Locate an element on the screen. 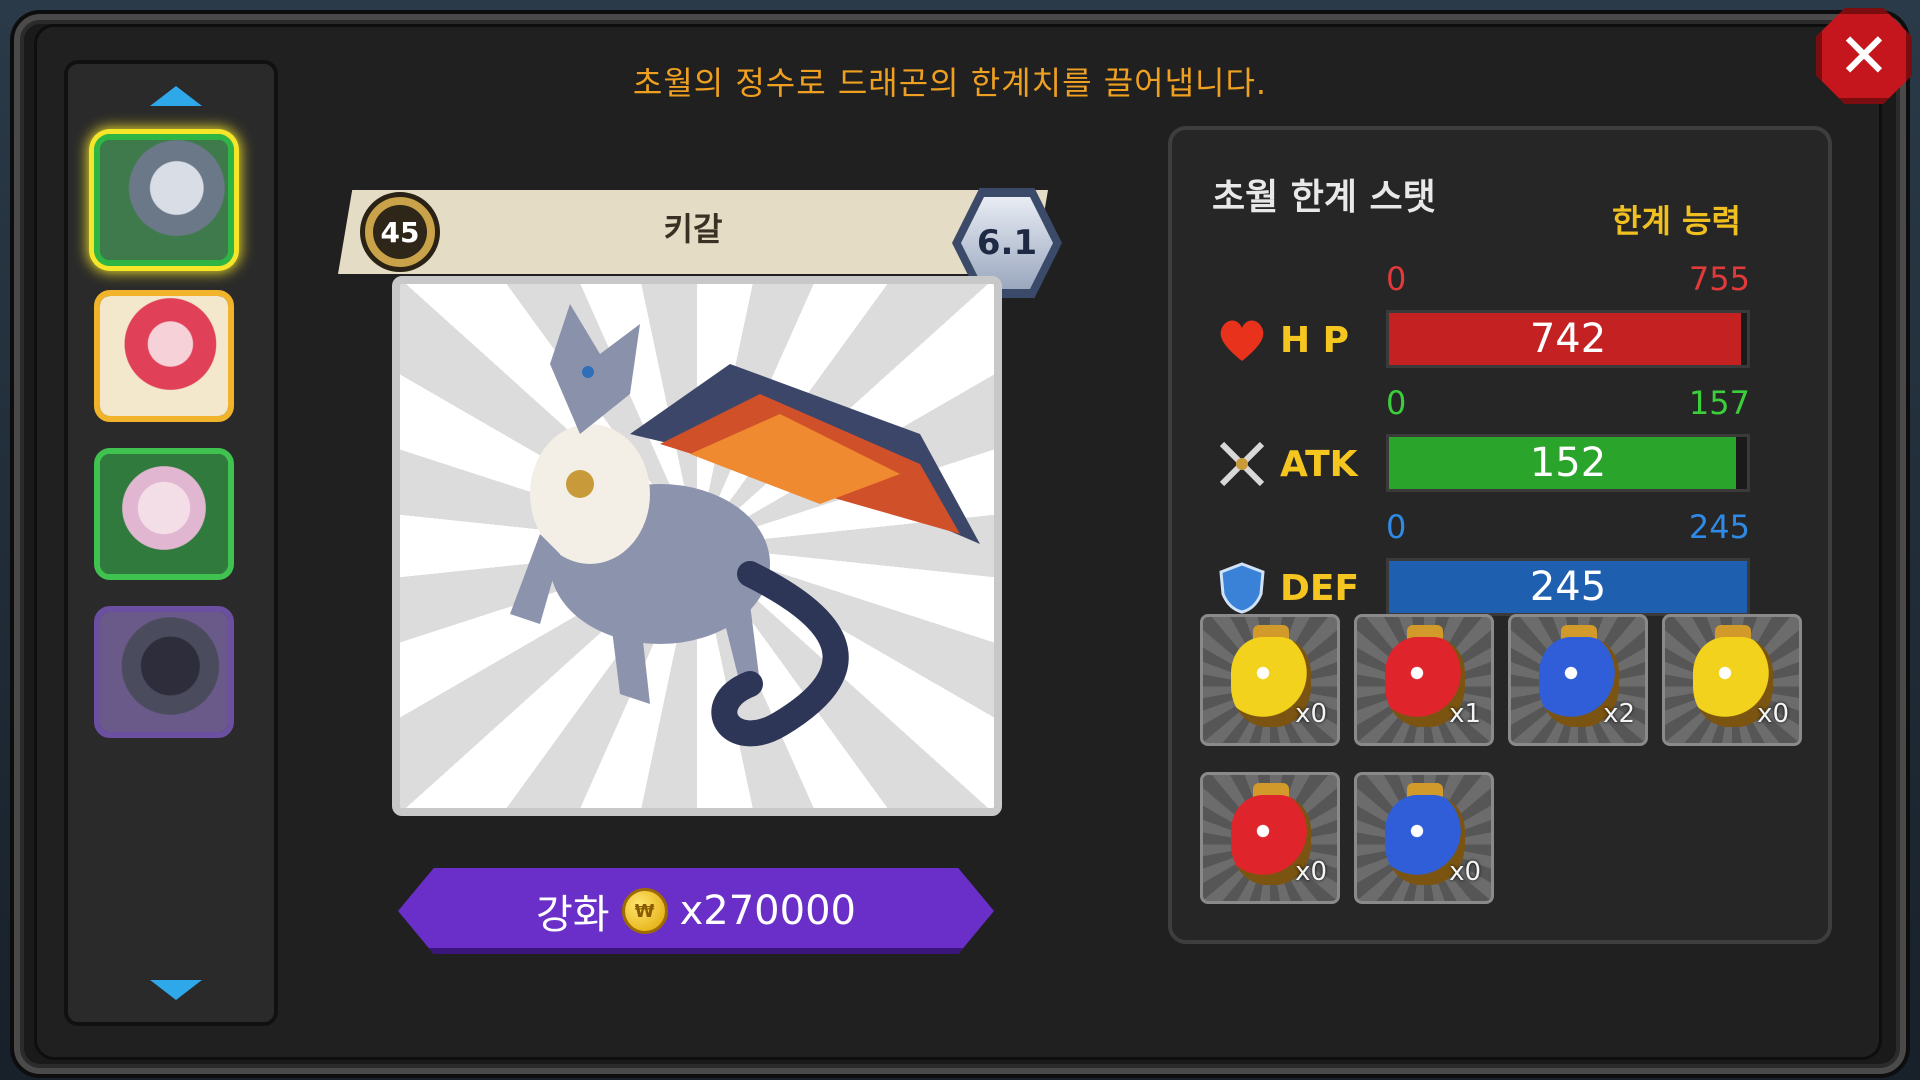 The width and height of the screenshot is (1920, 1080). stat-bar: 742 is located at coordinates (1568, 339).